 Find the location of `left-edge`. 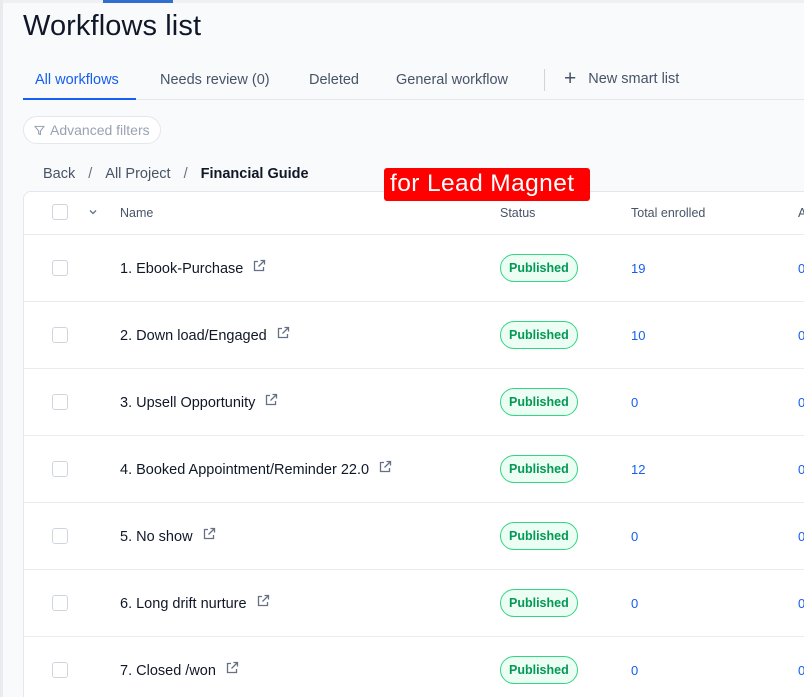

left-edge is located at coordinates (1, 348).